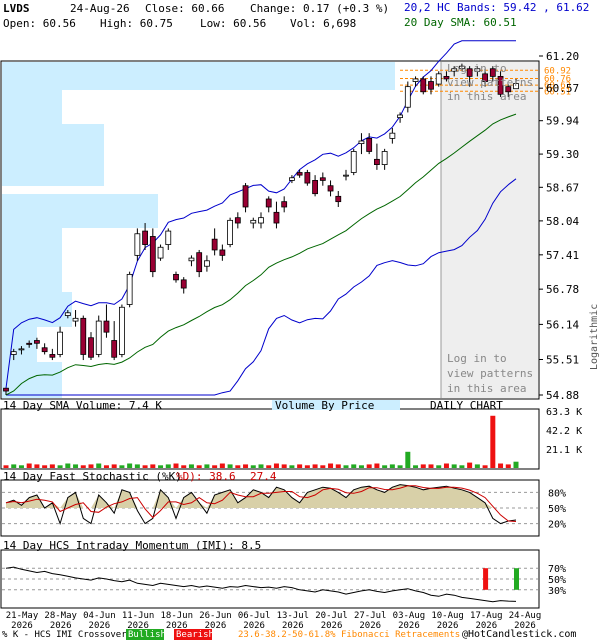 Image resolution: width=600 pixels, height=644 pixels. Describe the element at coordinates (562, 360) in the screenshot. I see `y-tick-label: 55.51` at that location.